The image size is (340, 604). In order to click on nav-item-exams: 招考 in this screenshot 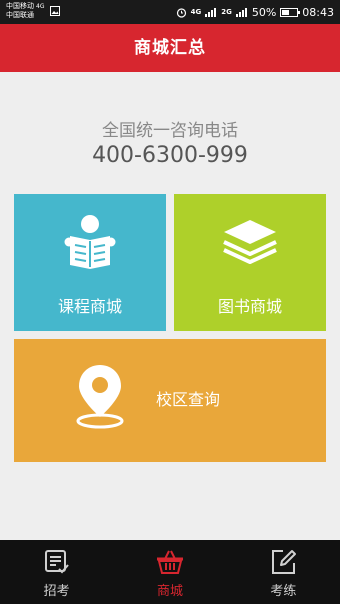, I will do `click(56, 572)`.